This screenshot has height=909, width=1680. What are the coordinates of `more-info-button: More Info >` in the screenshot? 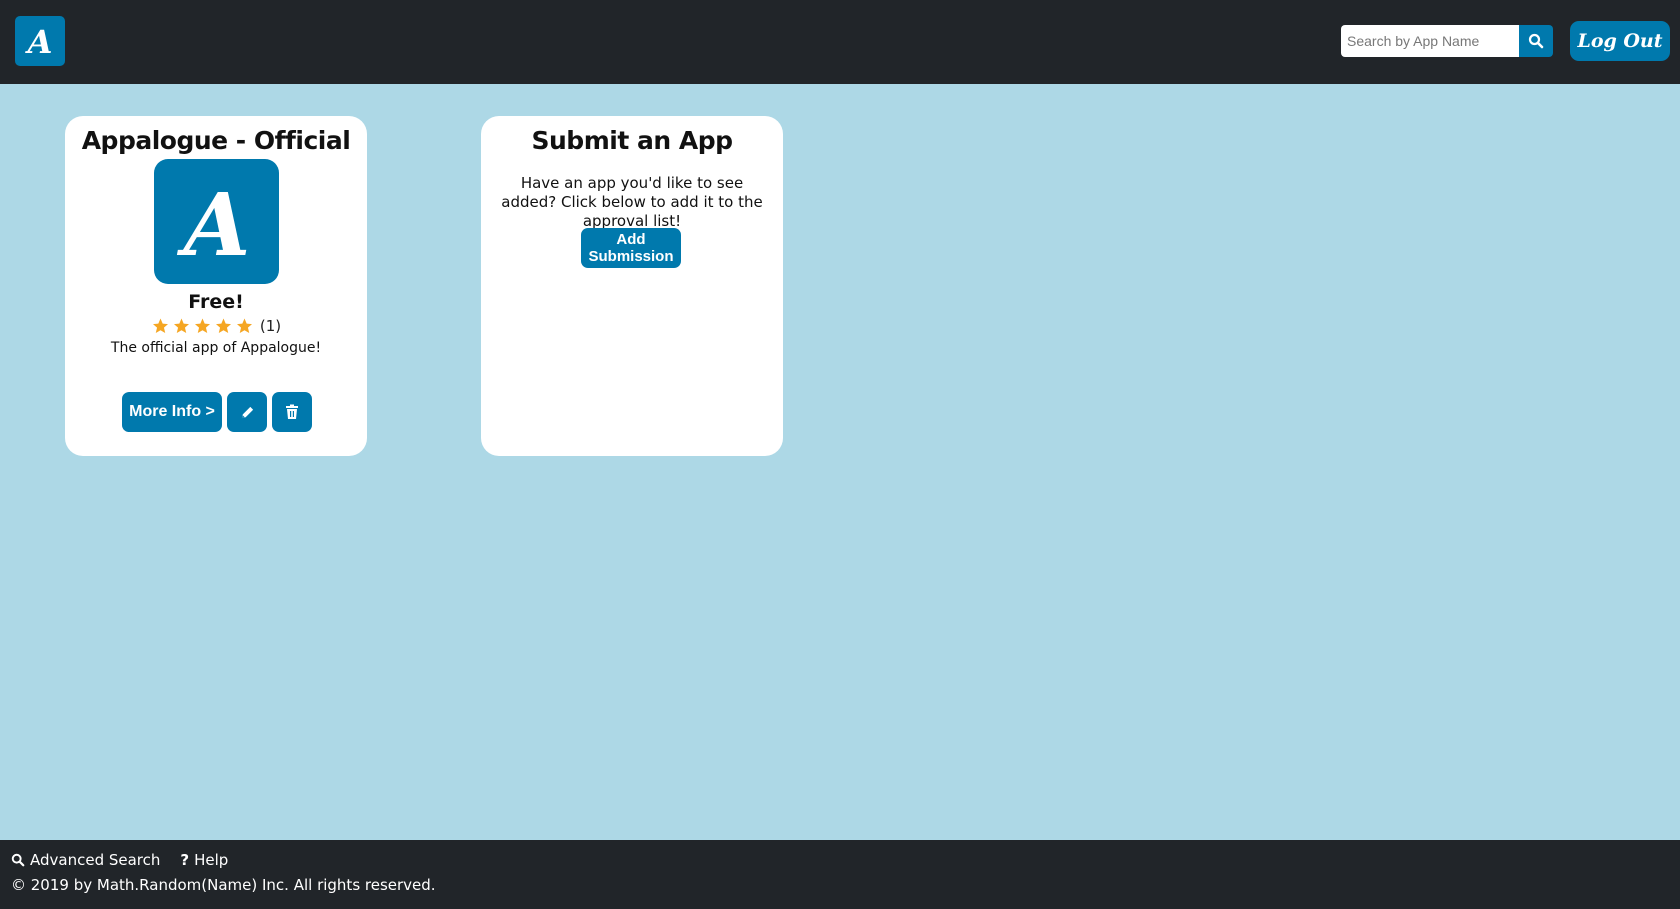 It's located at (172, 412).